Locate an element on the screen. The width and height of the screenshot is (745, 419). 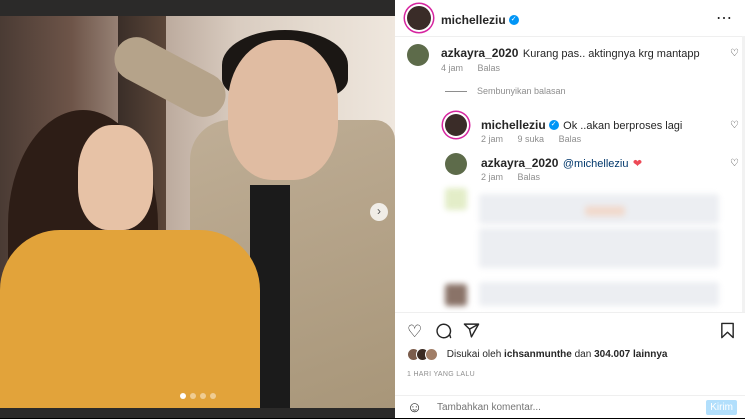
comment-username: azkayra_2020 is located at coordinates (479, 53).